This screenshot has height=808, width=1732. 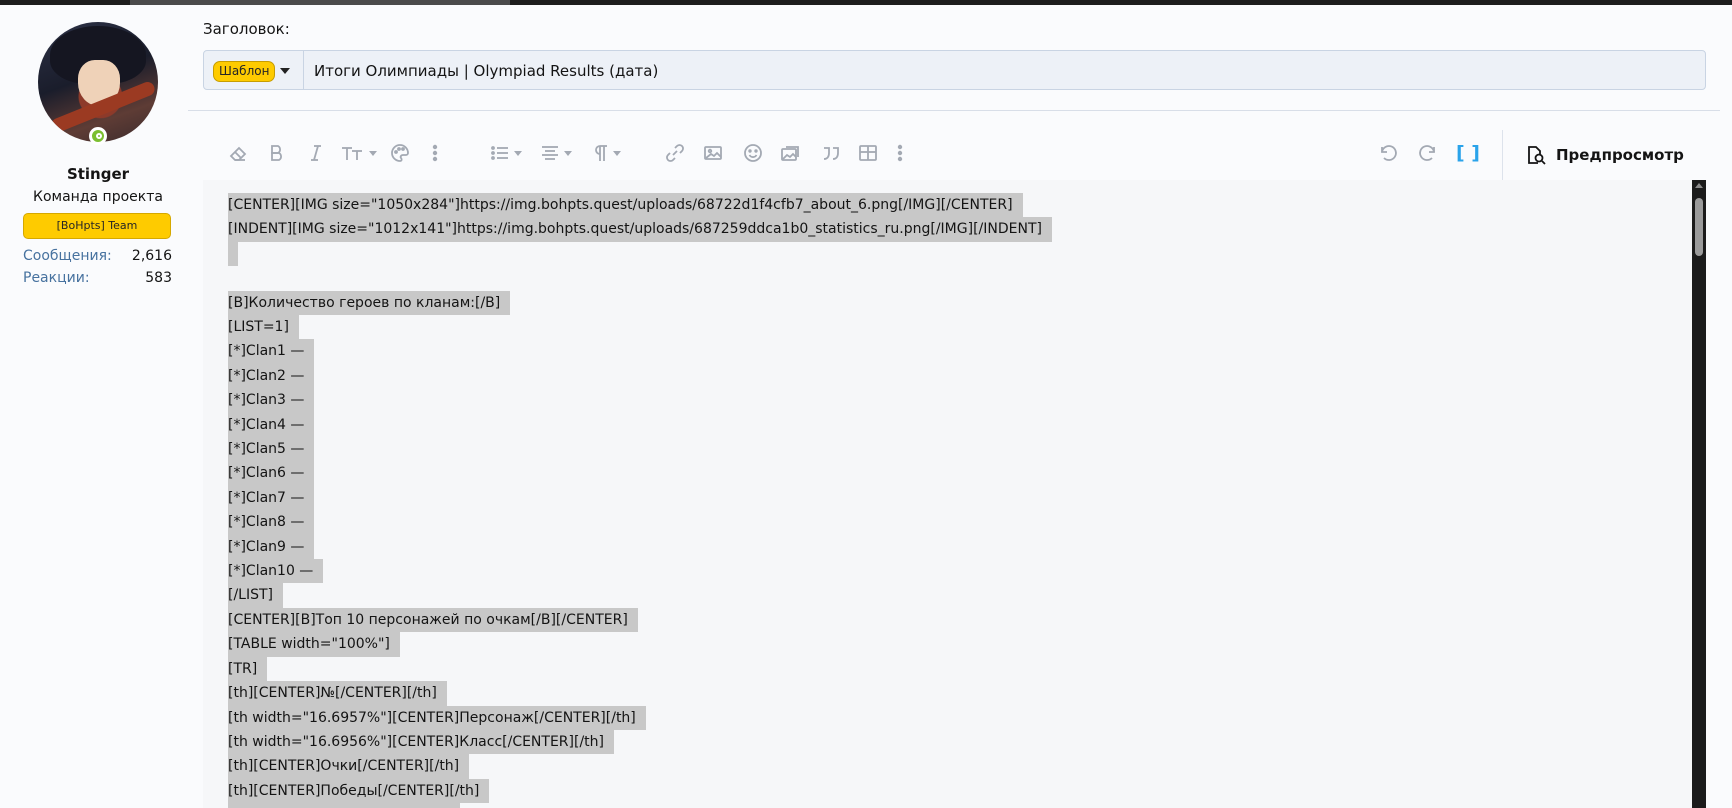 What do you see at coordinates (337, 693) in the screenshot?
I see `editor-line: [th][CENTER]№[/CENTER][/th]` at bounding box center [337, 693].